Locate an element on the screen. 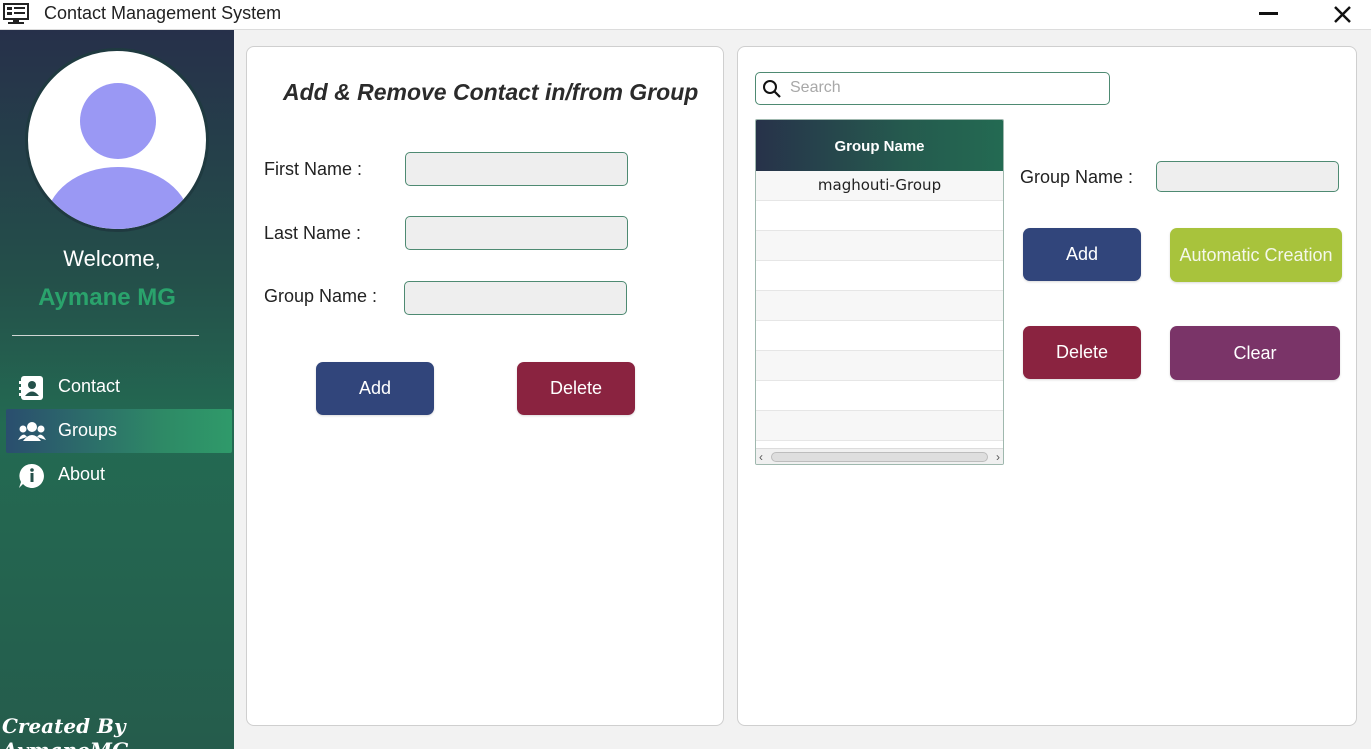  minimize-button is located at coordinates (1269, 14).